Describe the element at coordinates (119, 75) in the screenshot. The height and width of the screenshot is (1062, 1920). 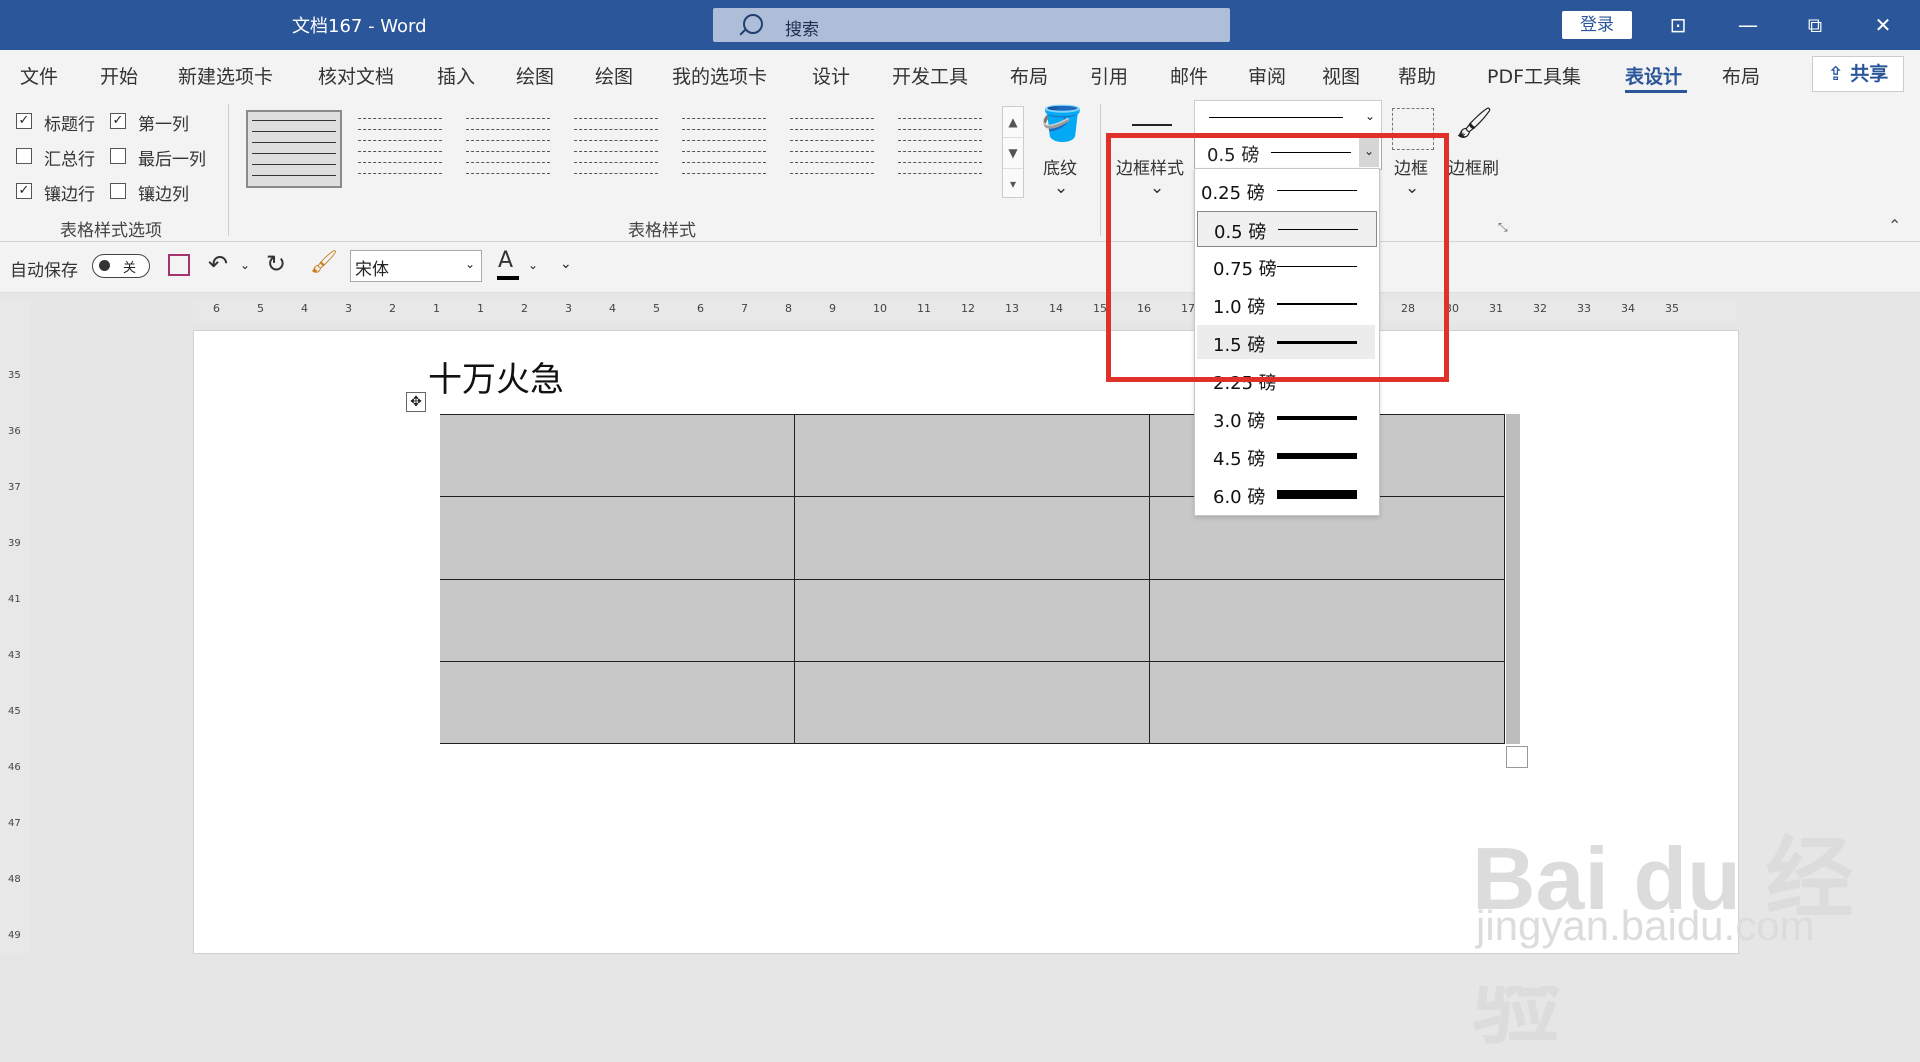
I see `tab-1: 开始` at that location.